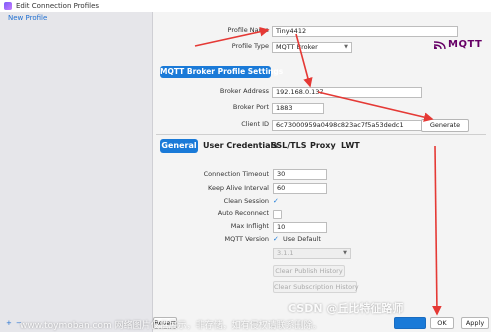  I want to click on tab-ssl-tls: SSL/TLS, so click(289, 146).